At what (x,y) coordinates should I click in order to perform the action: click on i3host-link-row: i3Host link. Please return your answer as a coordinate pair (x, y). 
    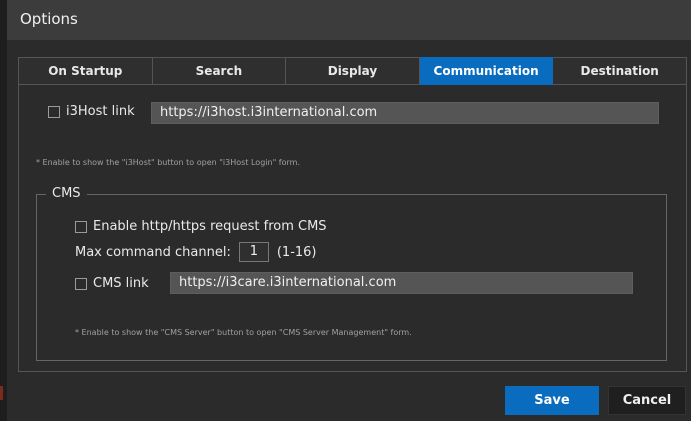
    Looking at the image, I should click on (91, 111).